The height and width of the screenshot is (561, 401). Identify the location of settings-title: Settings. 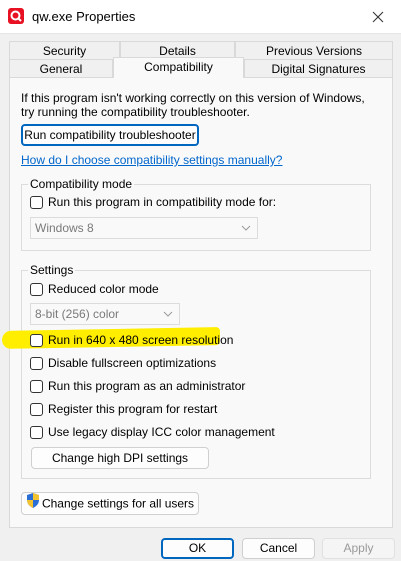
(52, 270).